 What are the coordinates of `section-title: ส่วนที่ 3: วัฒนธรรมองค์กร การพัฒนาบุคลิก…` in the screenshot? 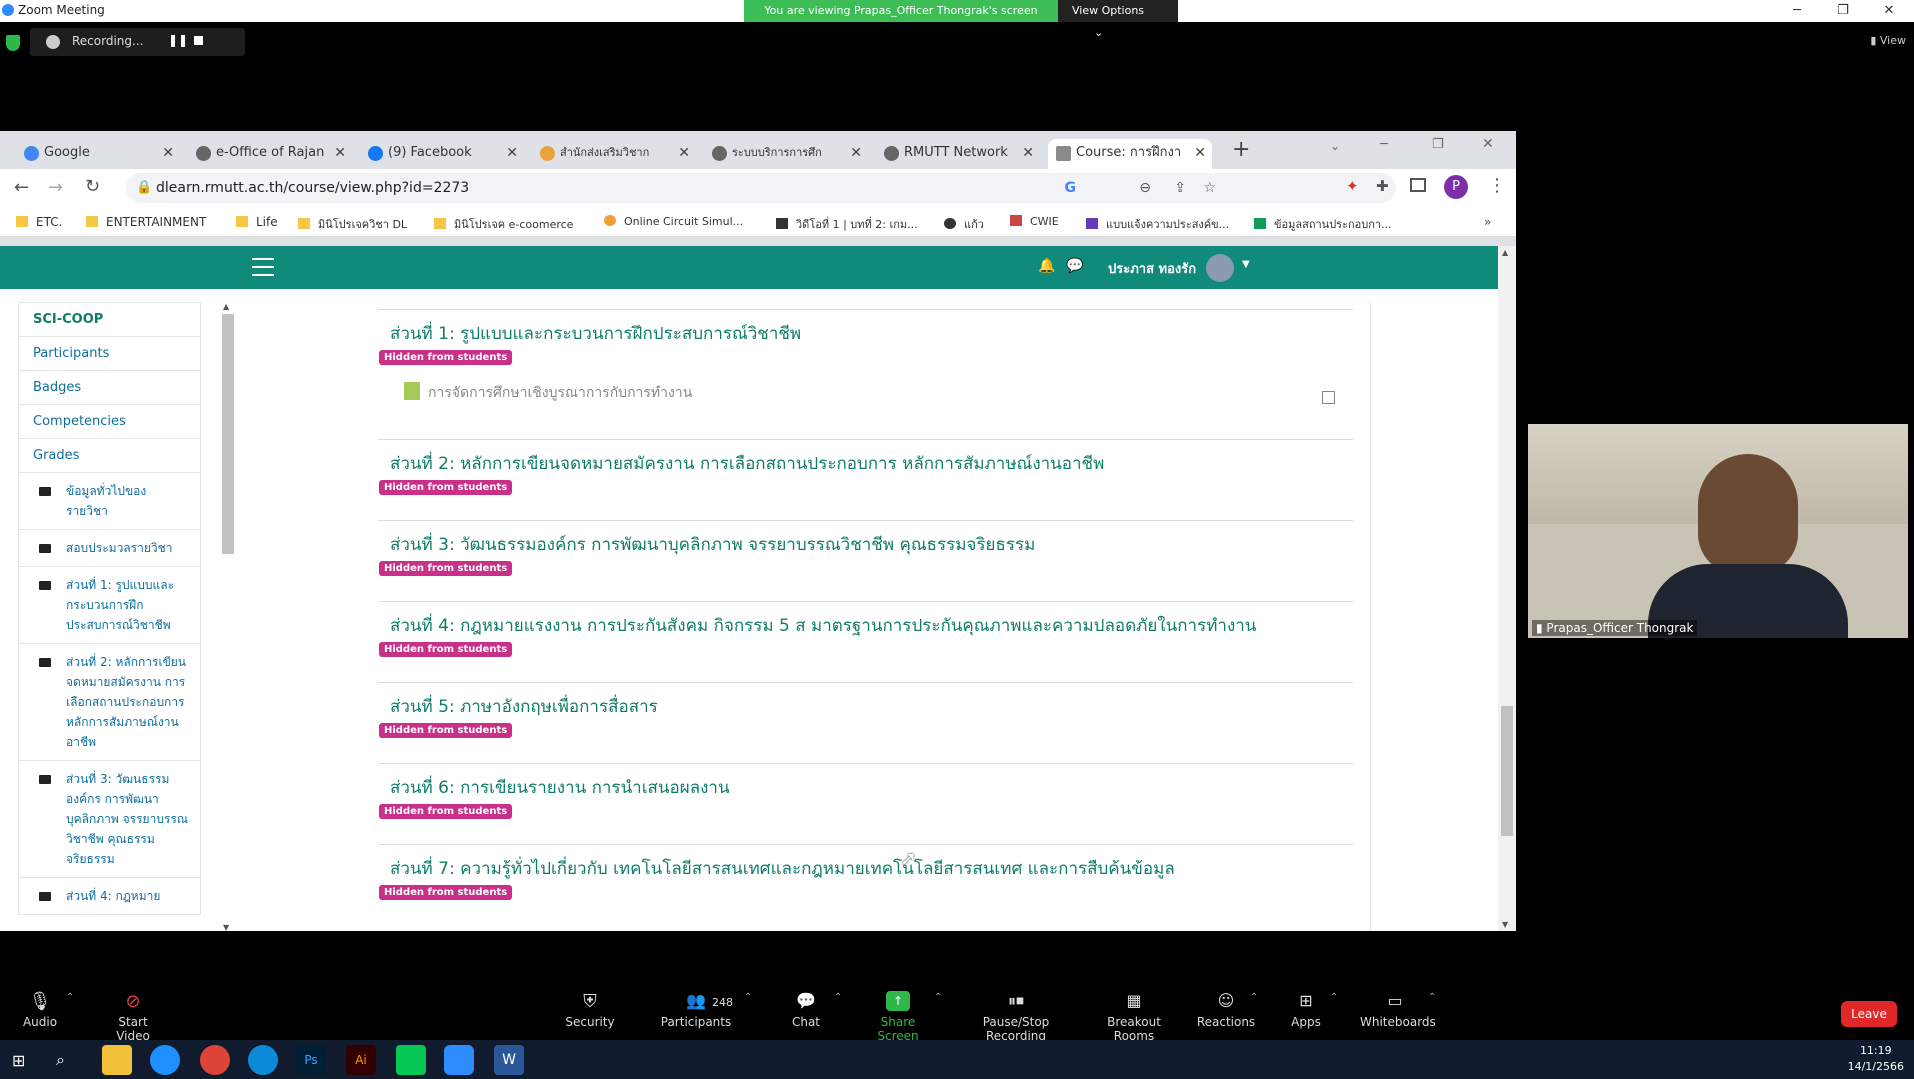 It's located at (712, 544).